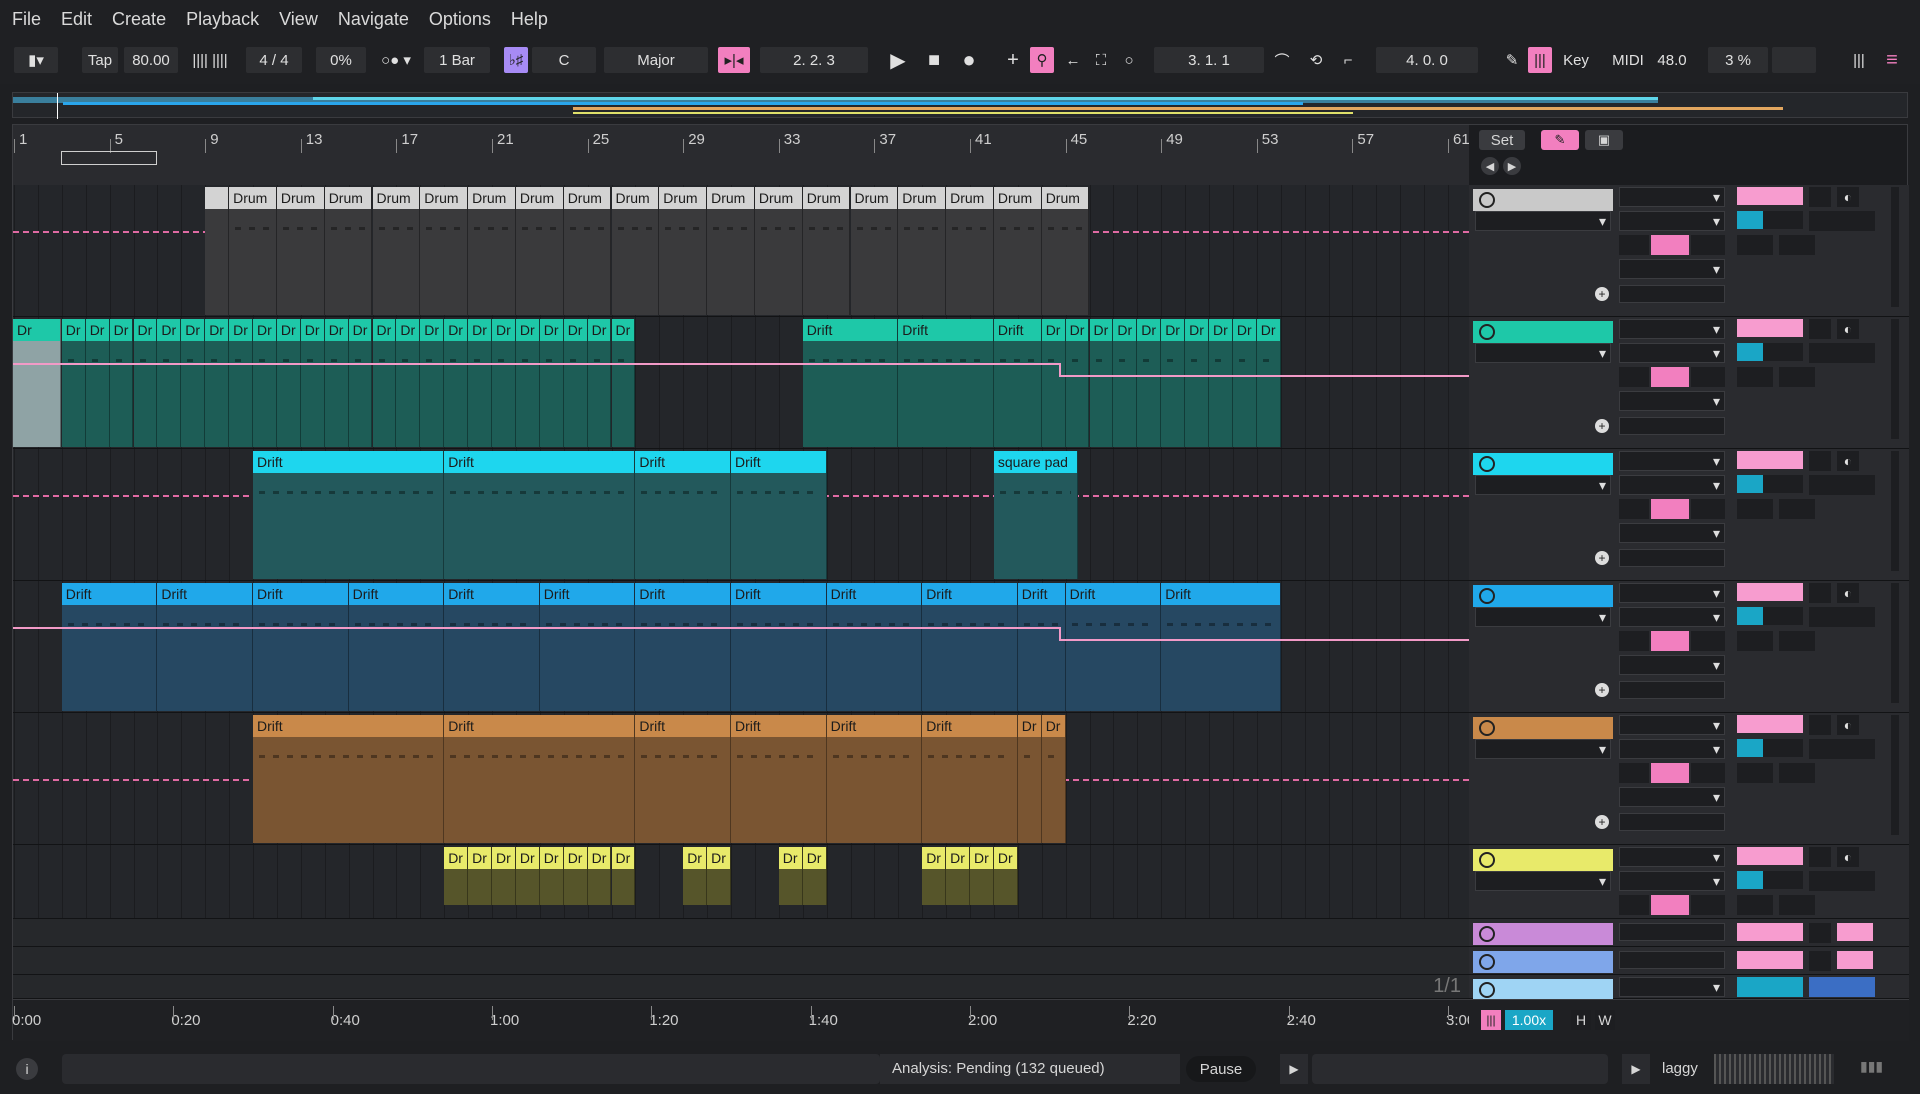  I want to click on loop-circle-icon: ○, so click(1129, 60).